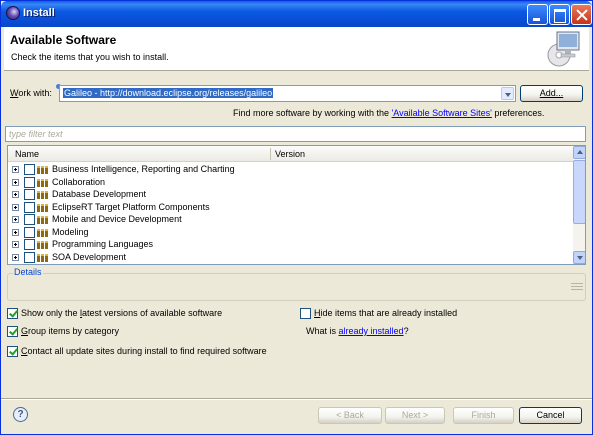  What do you see at coordinates (290, 195) in the screenshot?
I see `tree-row: Database Development` at bounding box center [290, 195].